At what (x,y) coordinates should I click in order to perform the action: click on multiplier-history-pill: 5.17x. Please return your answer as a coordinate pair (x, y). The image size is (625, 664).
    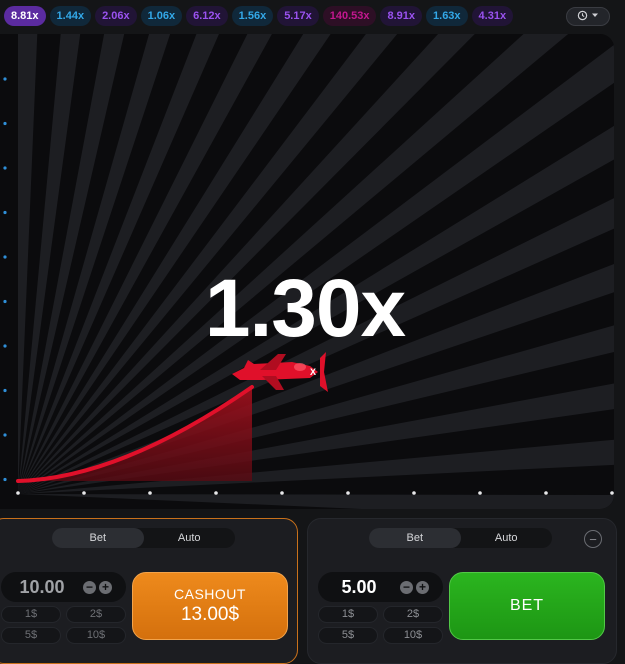
    Looking at the image, I should click on (298, 16).